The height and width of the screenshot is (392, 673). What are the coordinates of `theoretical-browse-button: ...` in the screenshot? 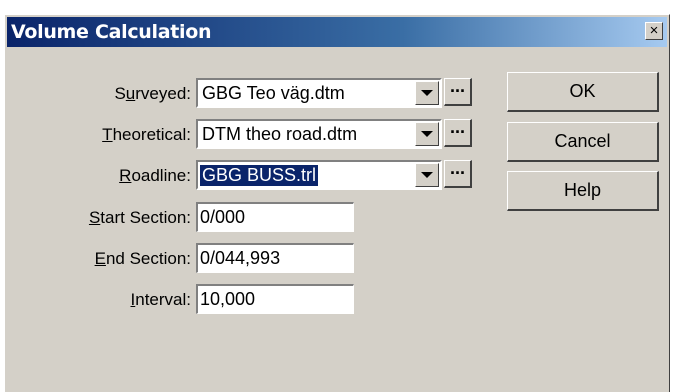 It's located at (458, 132).